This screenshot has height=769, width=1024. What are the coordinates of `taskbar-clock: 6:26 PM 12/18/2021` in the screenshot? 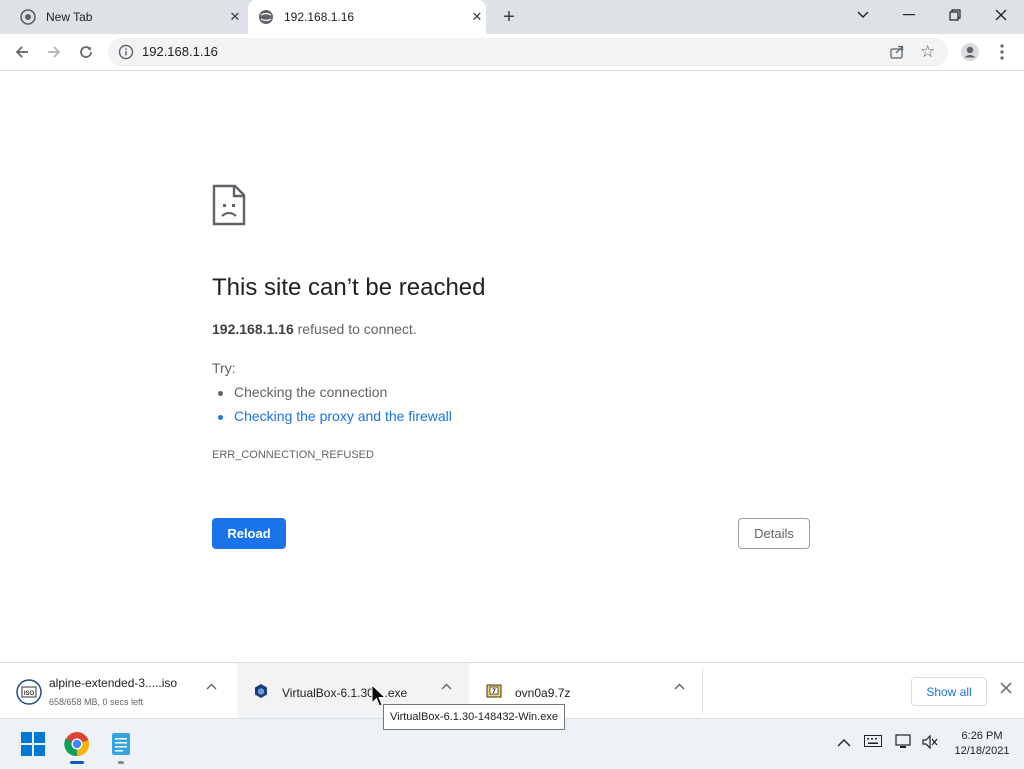 It's located at (982, 744).